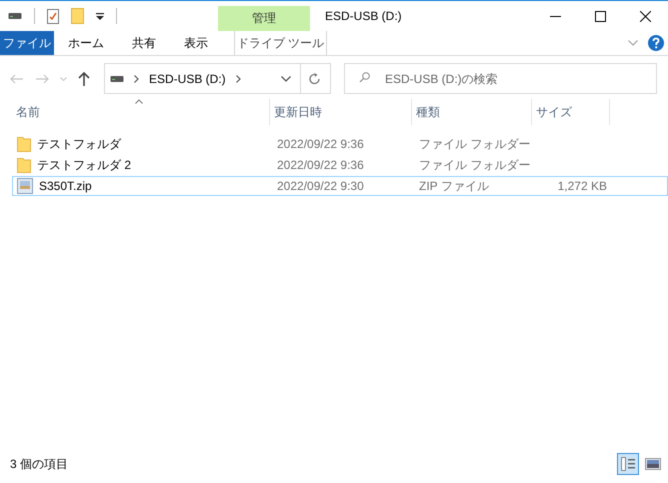 Image resolution: width=668 pixels, height=483 pixels. Describe the element at coordinates (79, 144) in the screenshot. I see `file-name: テストフォルダ` at that location.